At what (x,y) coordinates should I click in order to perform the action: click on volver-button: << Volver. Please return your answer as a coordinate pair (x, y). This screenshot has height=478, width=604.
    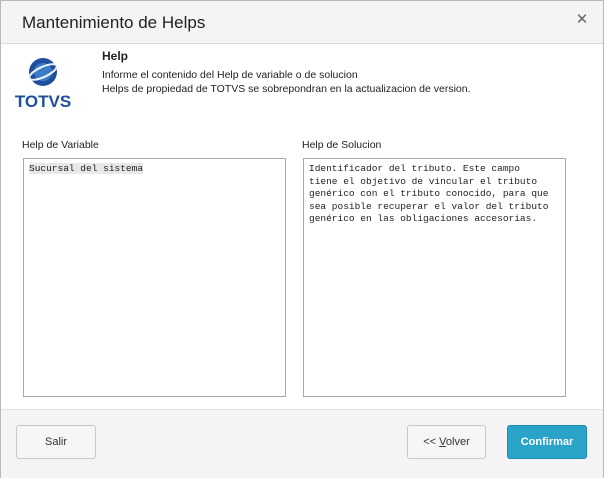
    Looking at the image, I should click on (446, 442).